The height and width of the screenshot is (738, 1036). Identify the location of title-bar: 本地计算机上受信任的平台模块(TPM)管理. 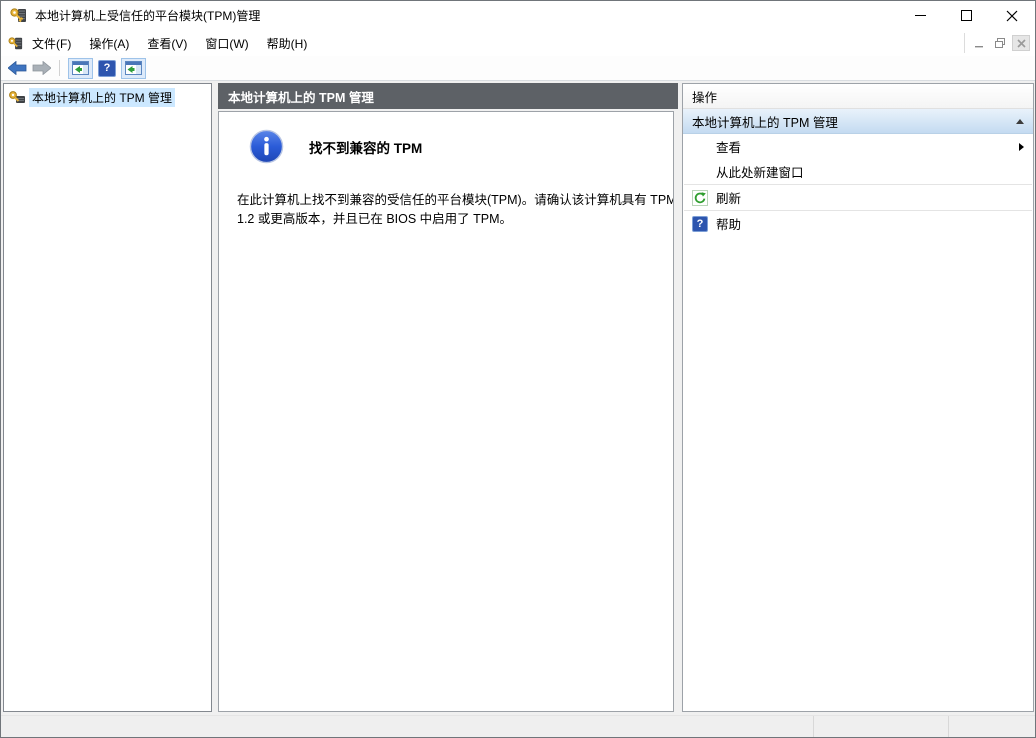
(518, 15).